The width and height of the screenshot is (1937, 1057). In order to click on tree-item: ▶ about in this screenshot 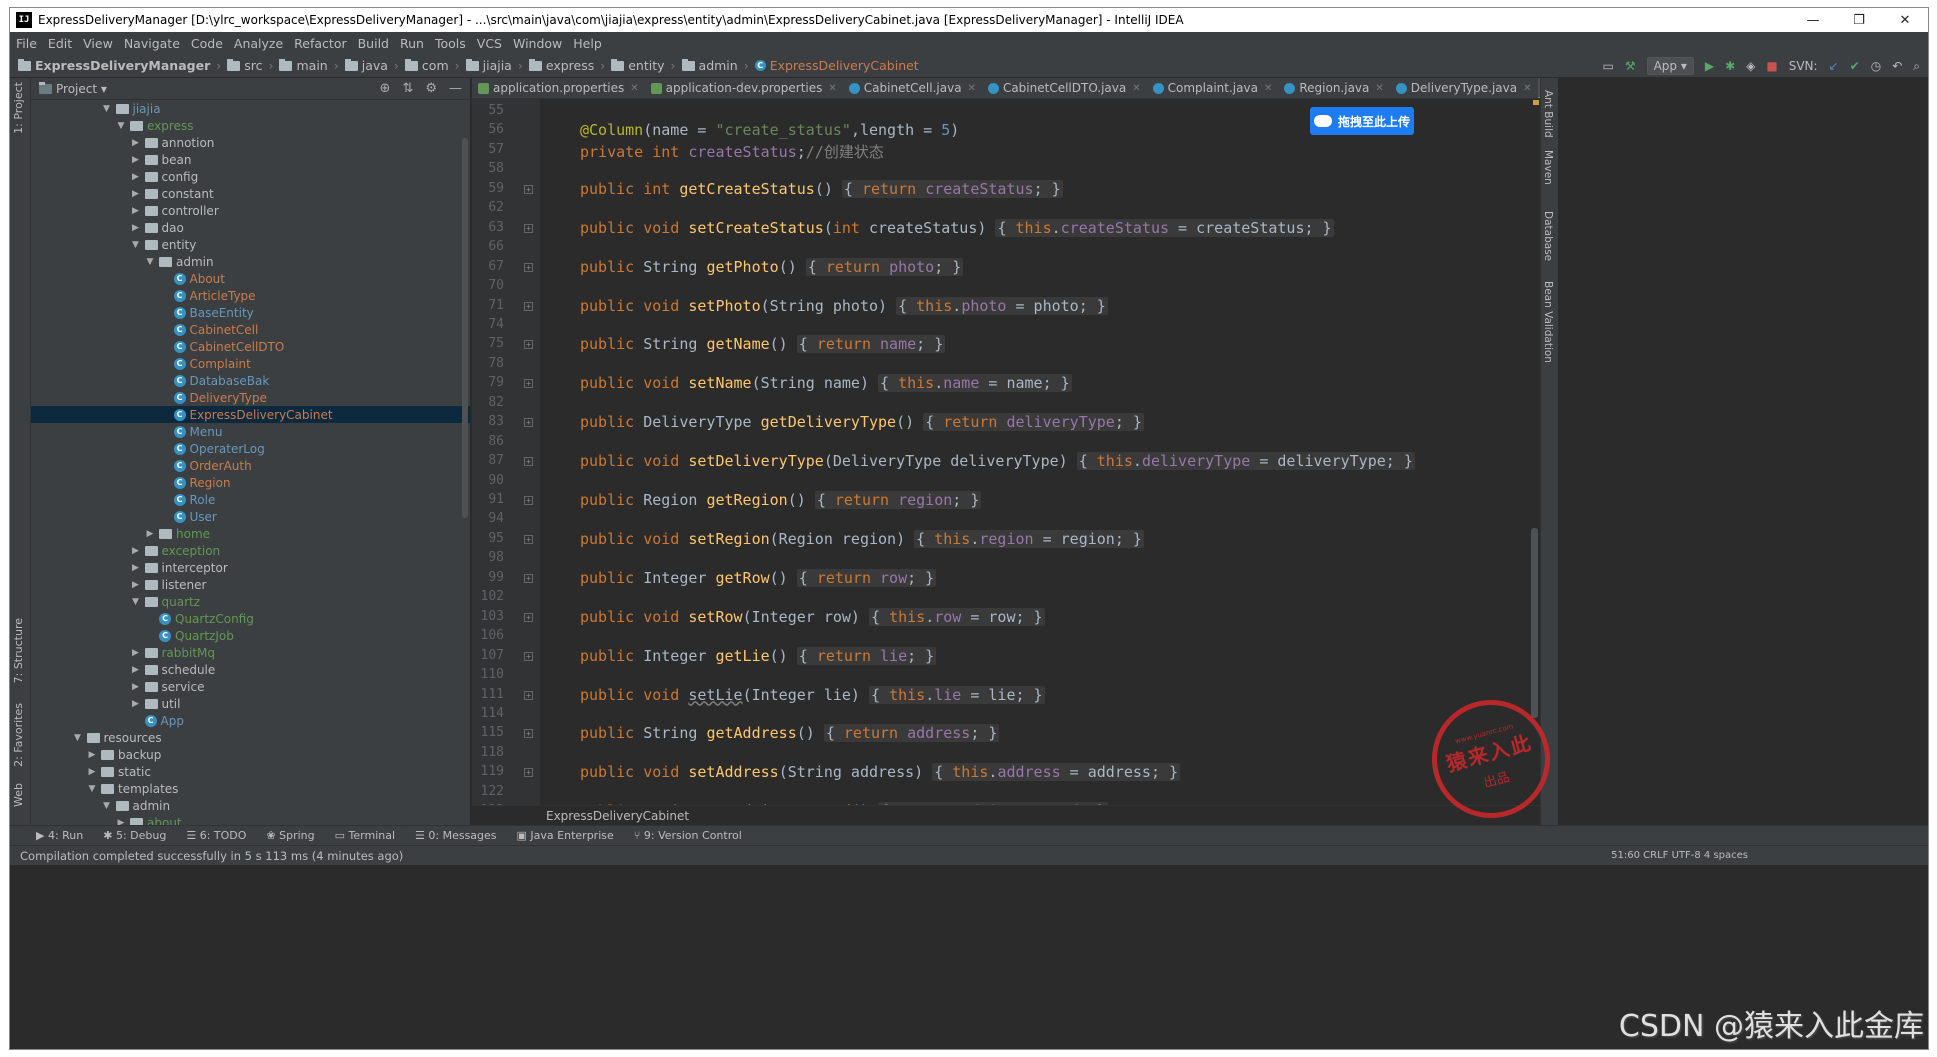, I will do `click(250, 819)`.